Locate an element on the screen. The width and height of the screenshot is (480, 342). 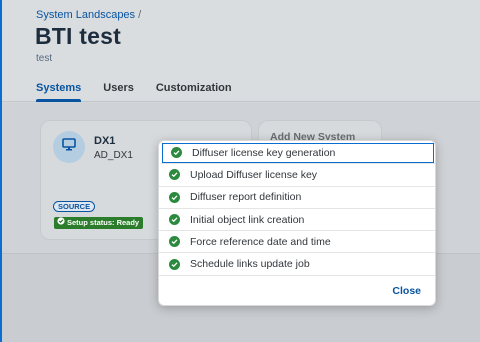
step-label: Force reference date and time is located at coordinates (260, 241).